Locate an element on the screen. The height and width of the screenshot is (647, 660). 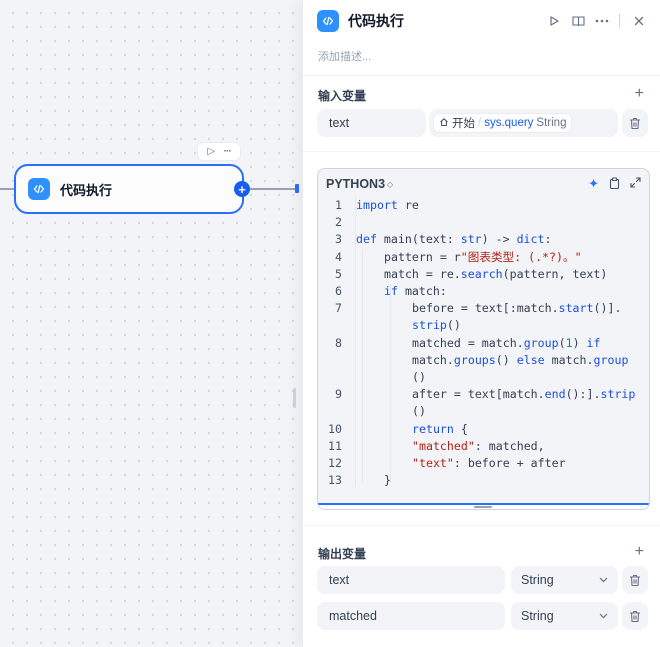
panel-title: 代码执行 is located at coordinates (444, 21).